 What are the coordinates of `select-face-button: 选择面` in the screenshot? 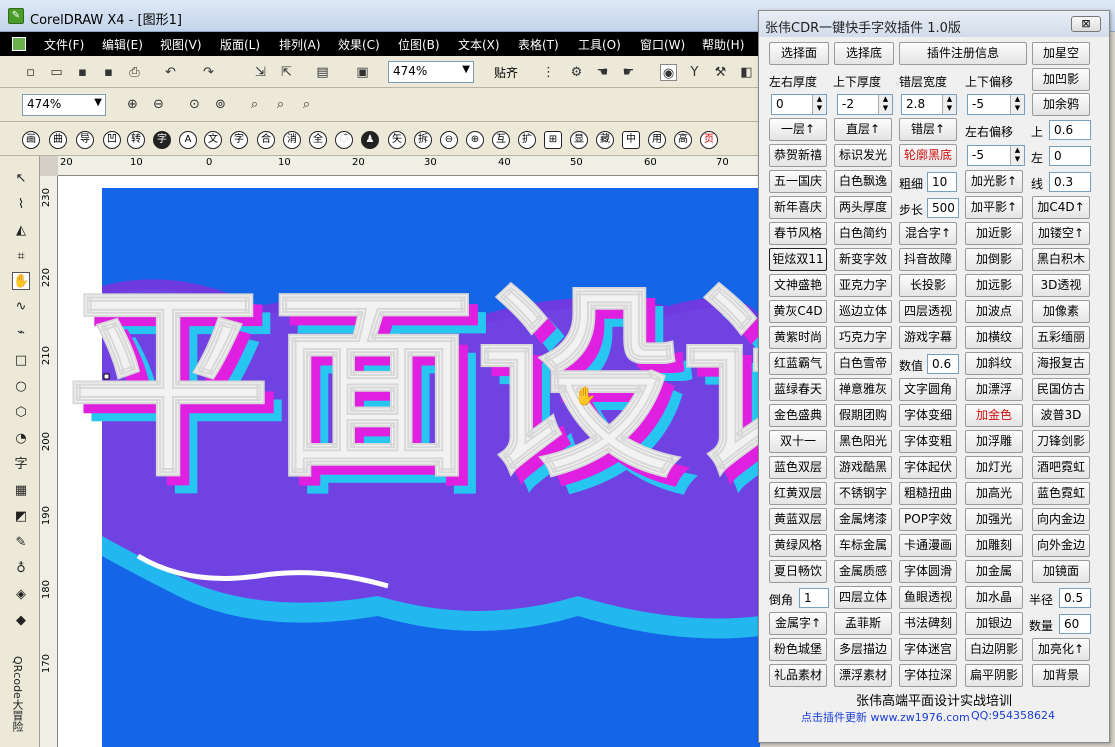 It's located at (799, 53).